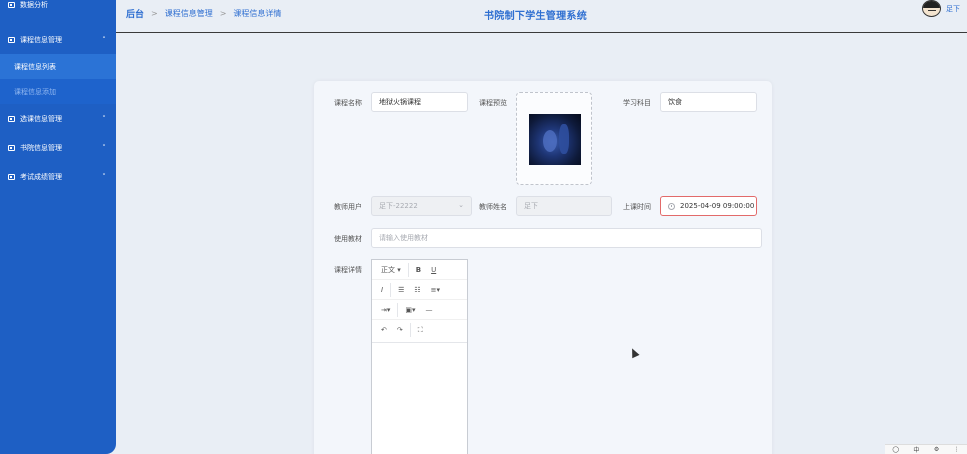 This screenshot has width=967, height=454. What do you see at coordinates (419, 102) in the screenshot?
I see `course-name-input: 地狱火锅课程` at bounding box center [419, 102].